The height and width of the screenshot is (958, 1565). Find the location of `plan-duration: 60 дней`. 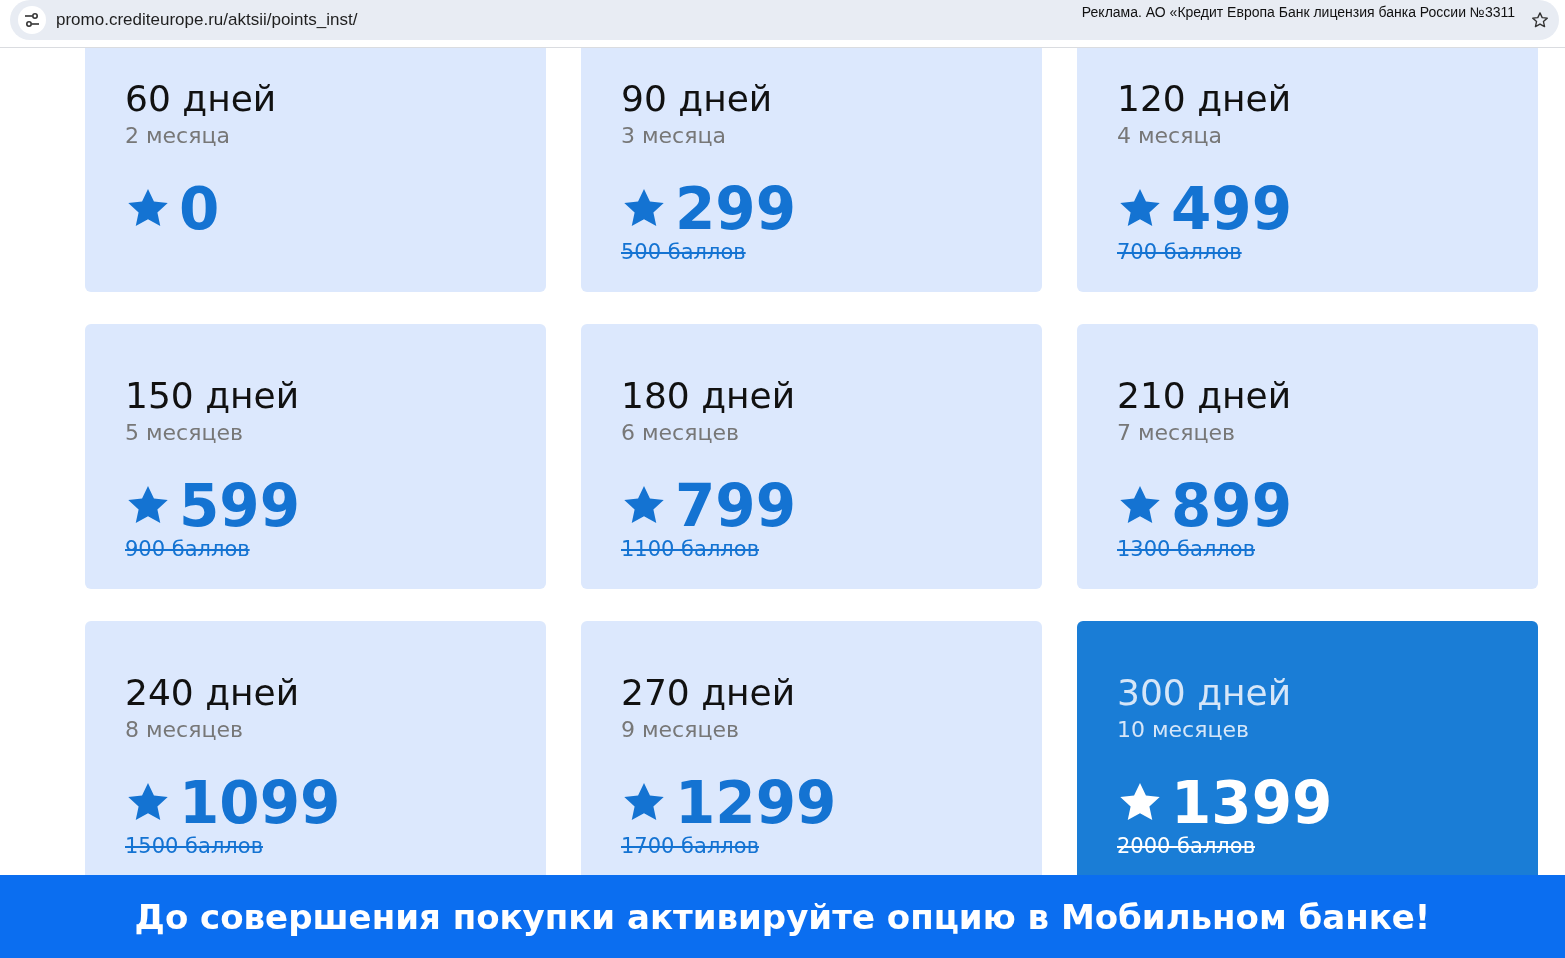

plan-duration: 60 дней is located at coordinates (201, 99).